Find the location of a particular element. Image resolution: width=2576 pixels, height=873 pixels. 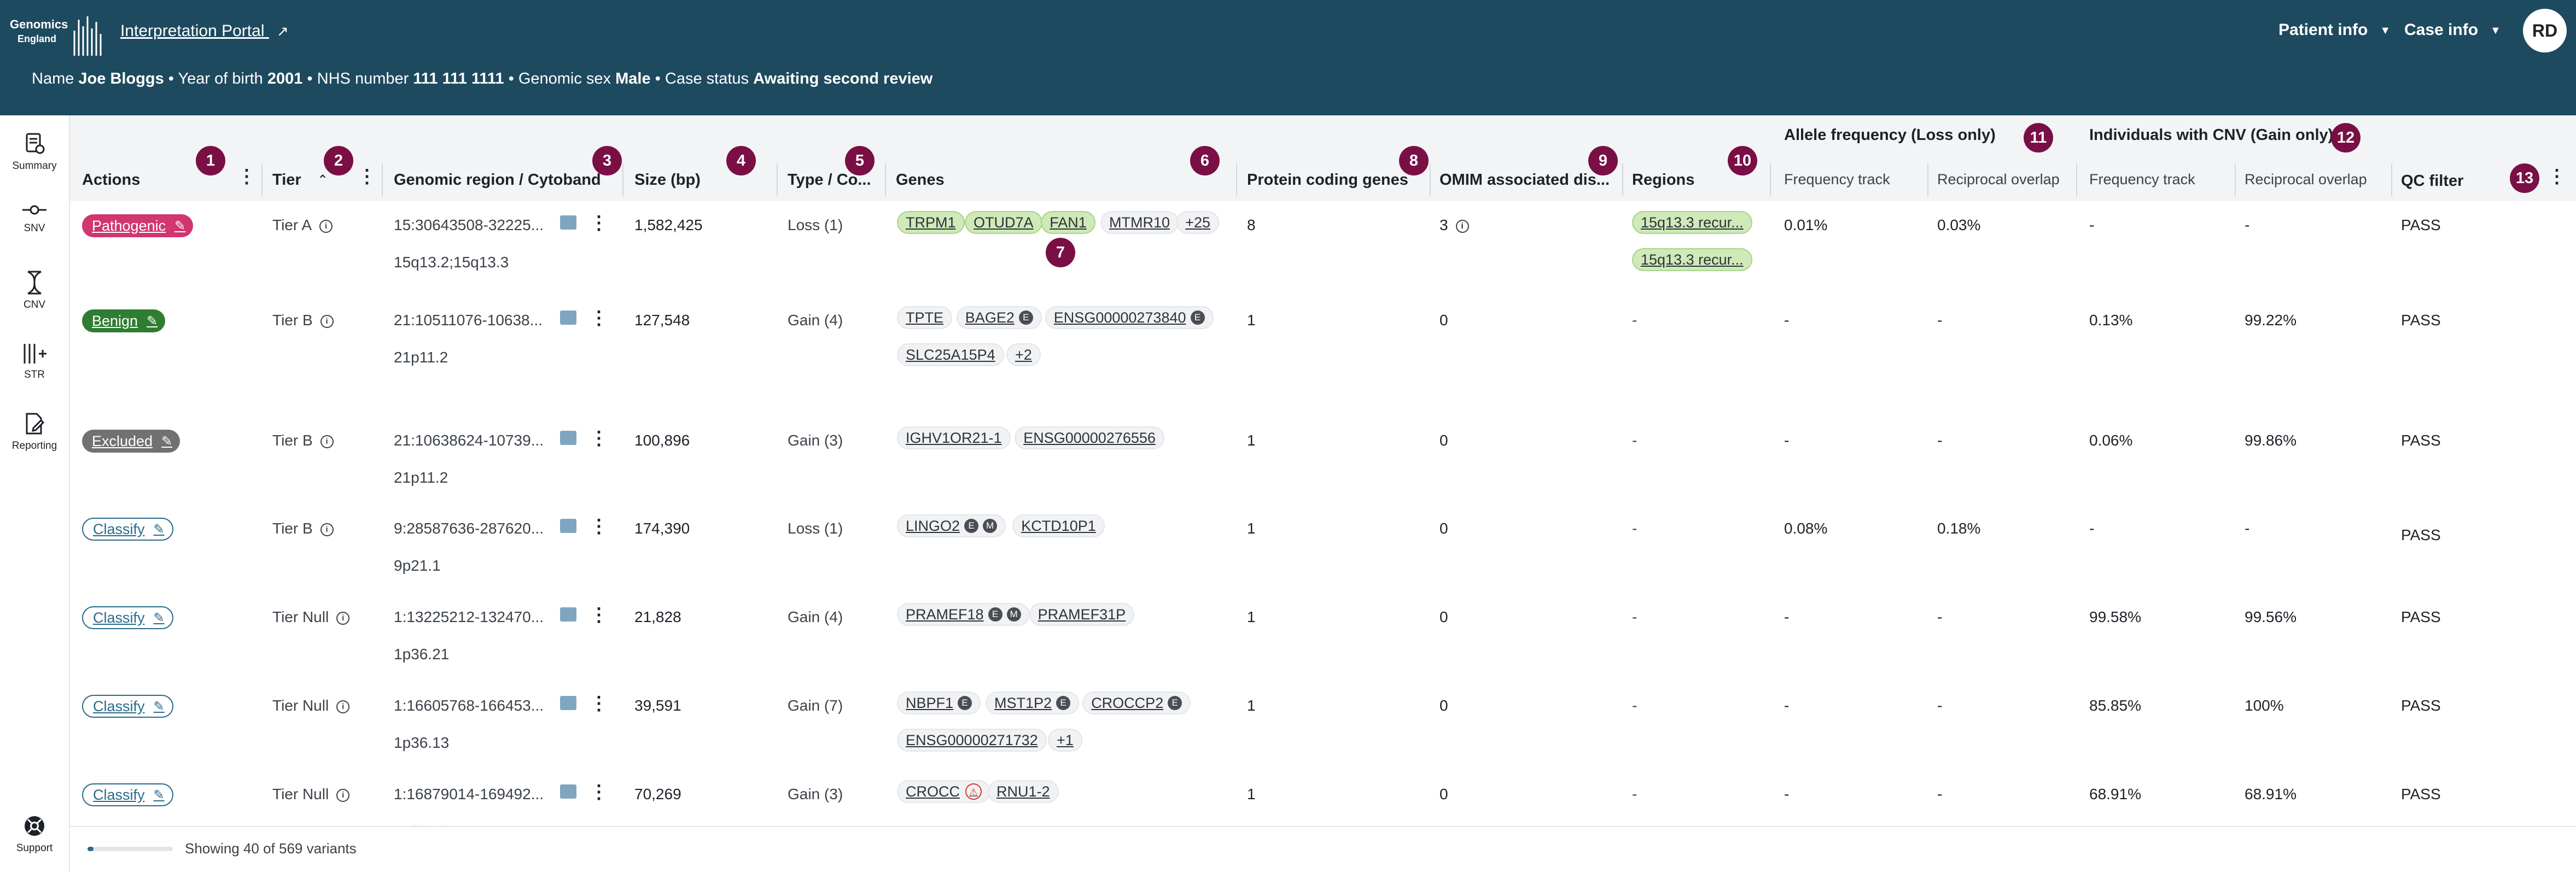

gene-chip: ENSG00000273840 E is located at coordinates (1129, 317).